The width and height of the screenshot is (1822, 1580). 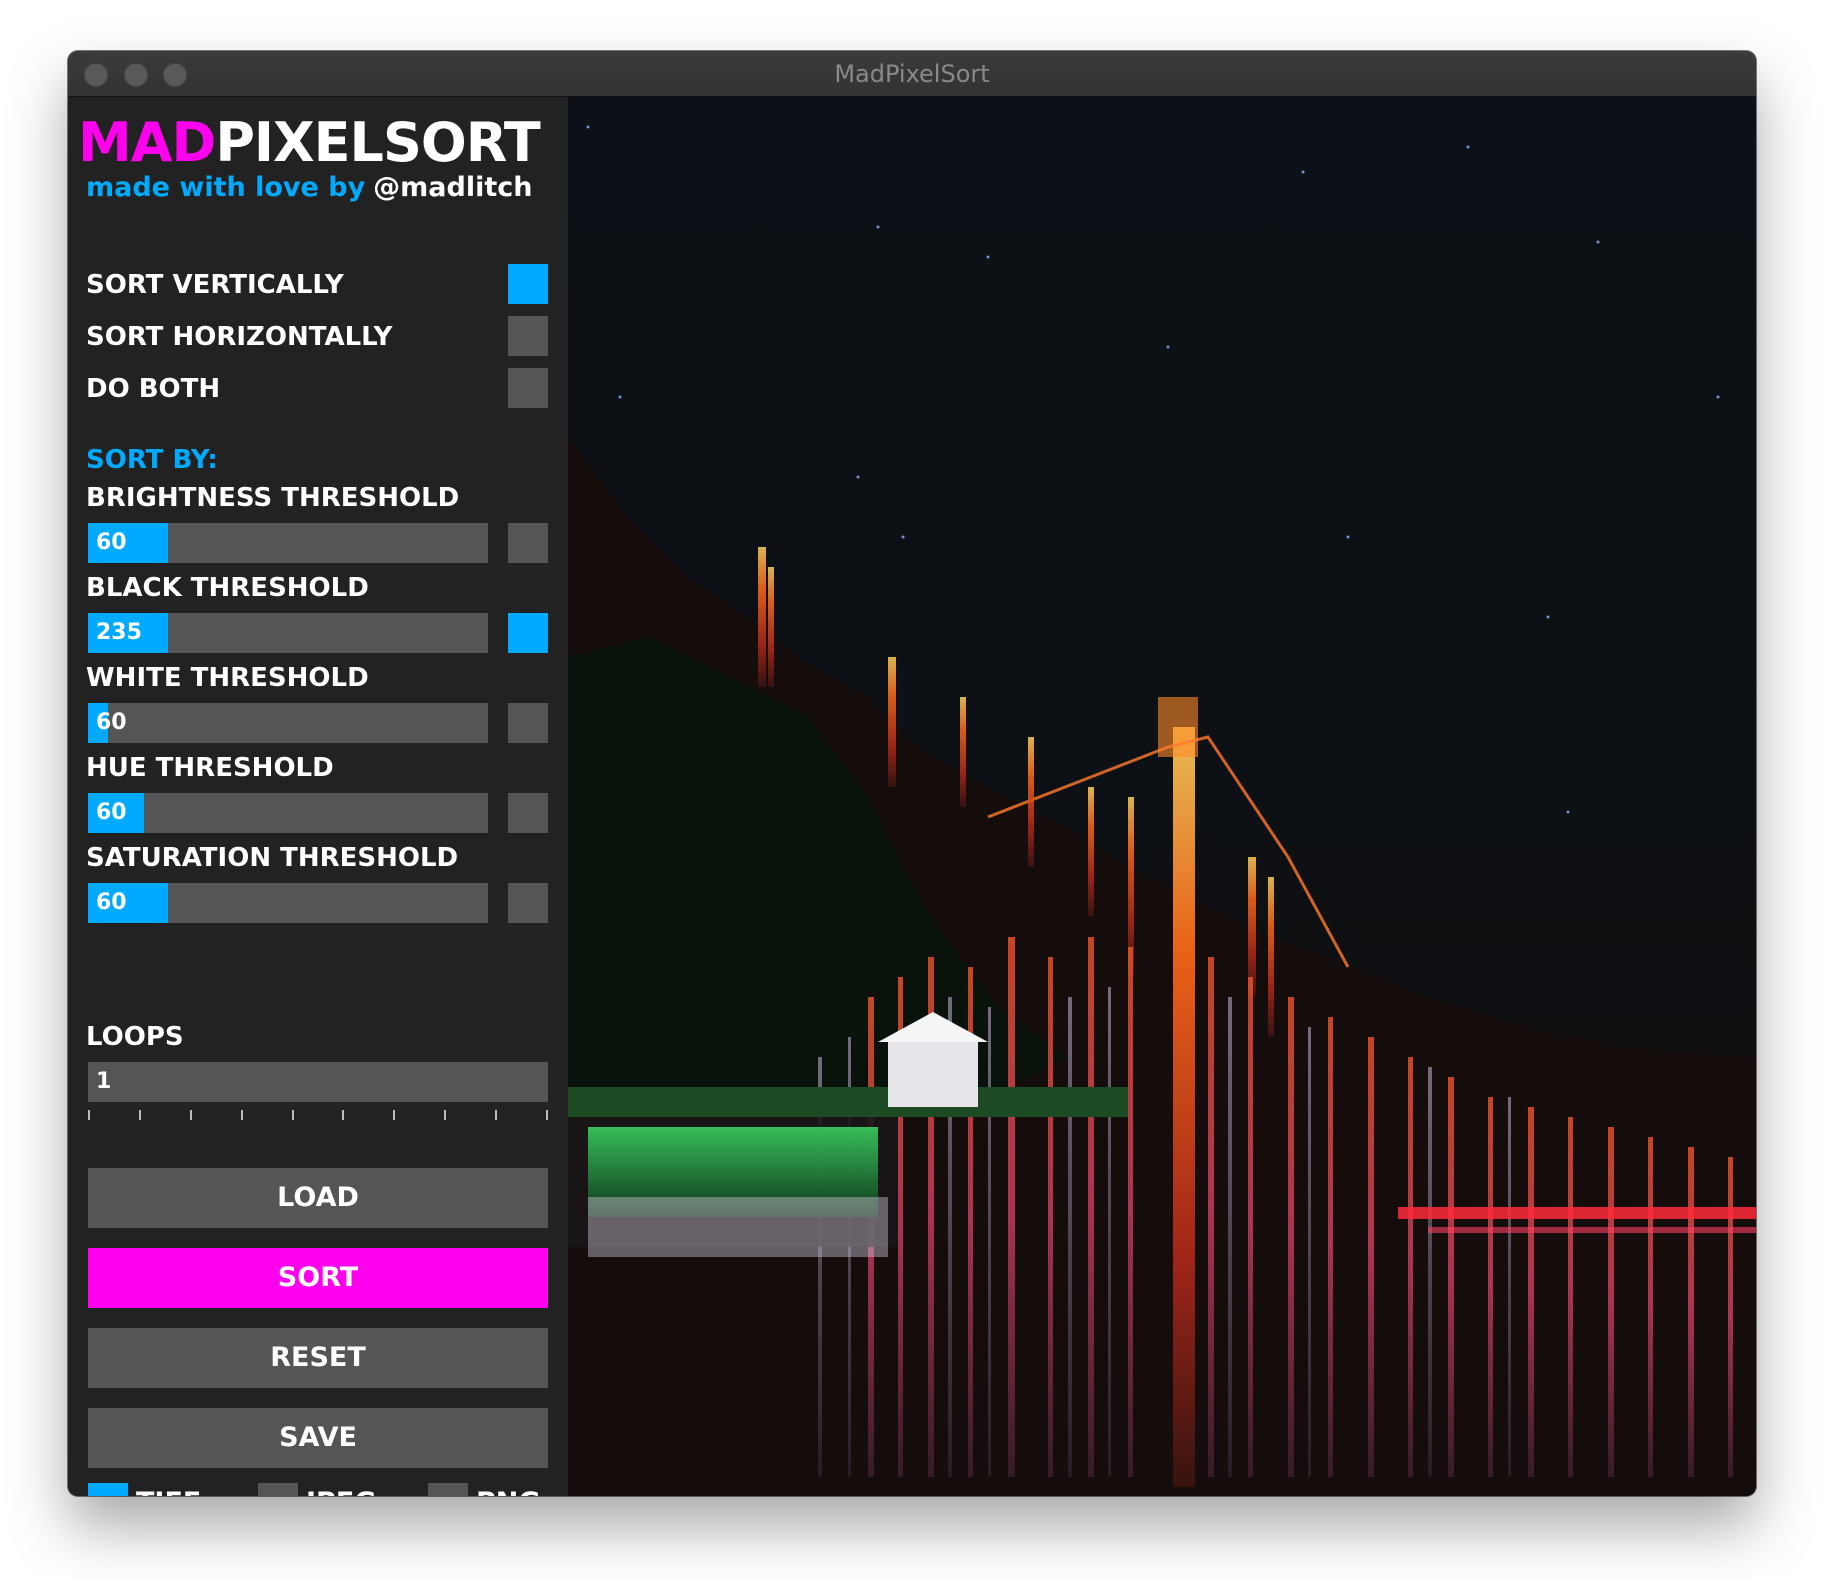 I want to click on png-label: PNG, so click(x=508, y=1489).